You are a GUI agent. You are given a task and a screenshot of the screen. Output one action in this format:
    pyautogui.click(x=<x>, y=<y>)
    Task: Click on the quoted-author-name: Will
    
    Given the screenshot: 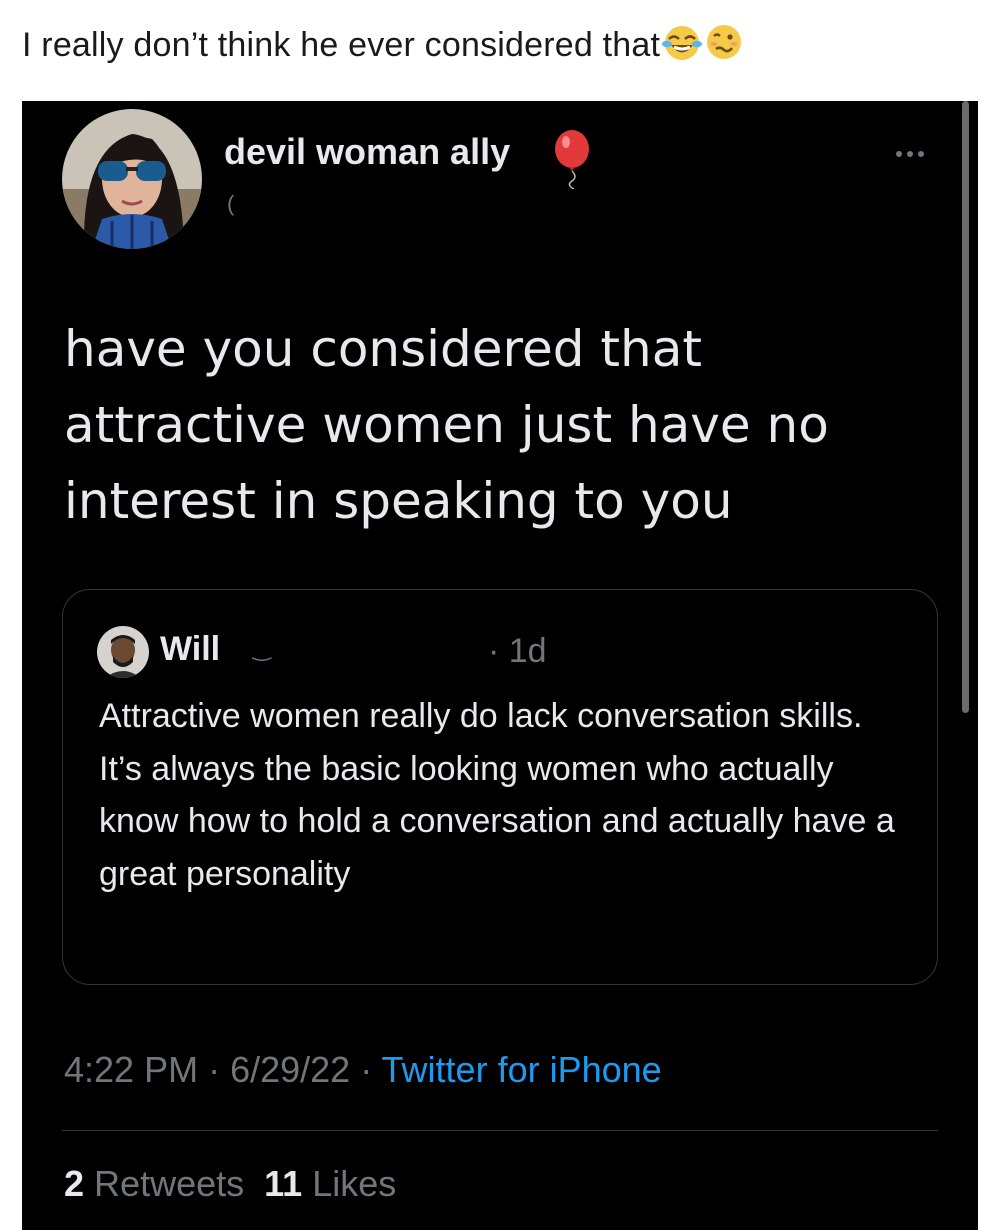 What is the action you would take?
    pyautogui.click(x=190, y=649)
    